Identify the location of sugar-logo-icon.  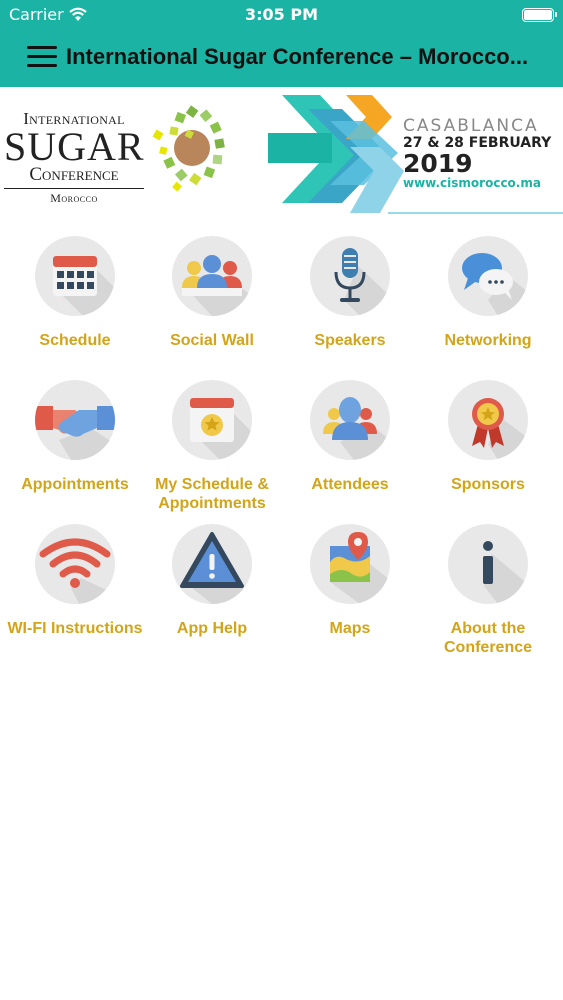
(188, 148).